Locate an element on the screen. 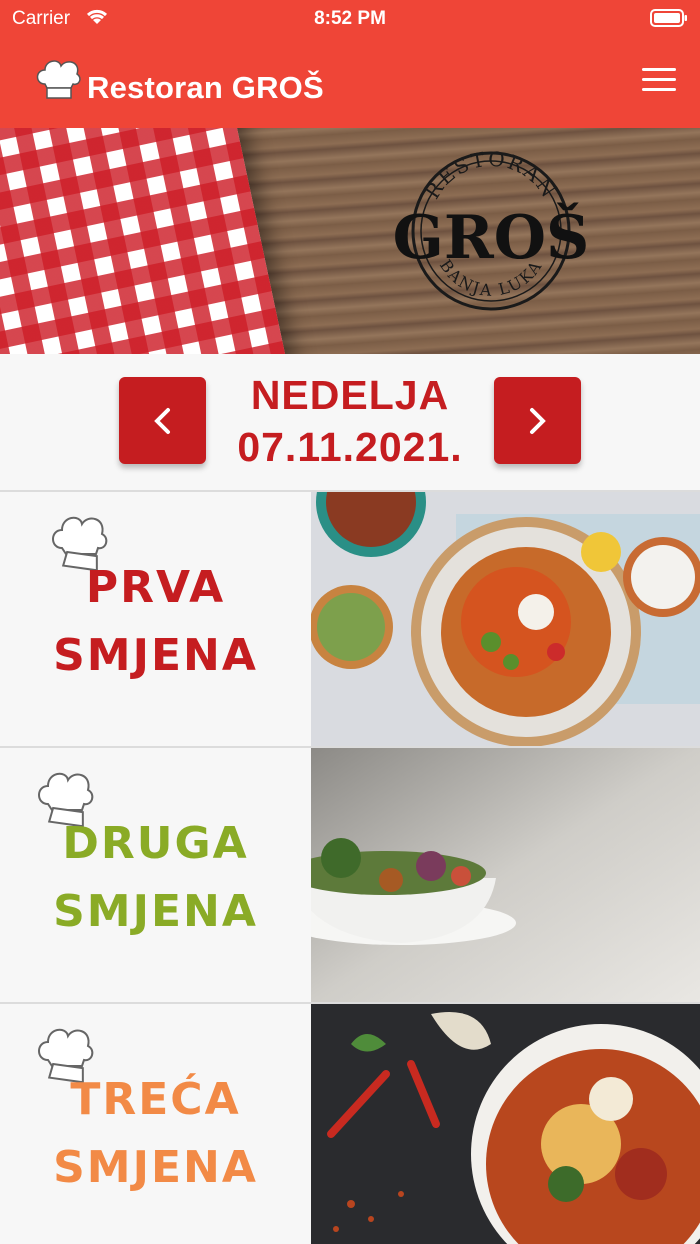  shift-label: TREĆA SMJENA is located at coordinates (155, 1124).